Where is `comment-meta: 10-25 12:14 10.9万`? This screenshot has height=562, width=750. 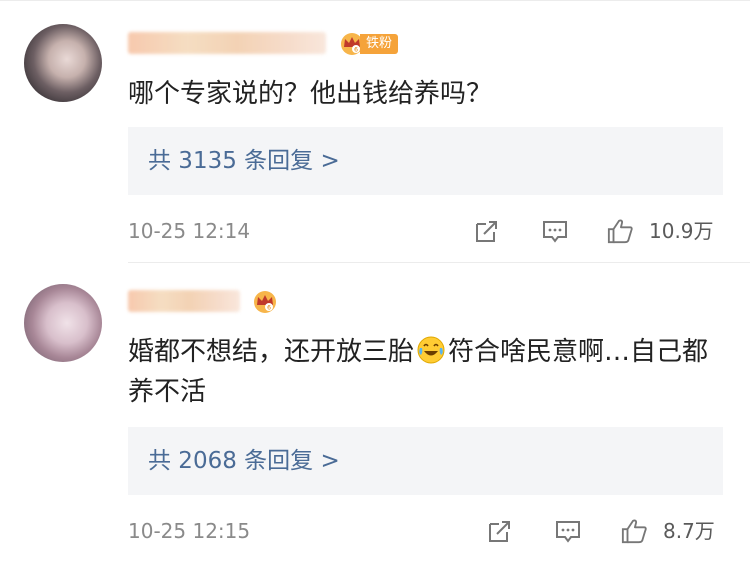 comment-meta: 10-25 12:14 10.9万 is located at coordinates (439, 231).